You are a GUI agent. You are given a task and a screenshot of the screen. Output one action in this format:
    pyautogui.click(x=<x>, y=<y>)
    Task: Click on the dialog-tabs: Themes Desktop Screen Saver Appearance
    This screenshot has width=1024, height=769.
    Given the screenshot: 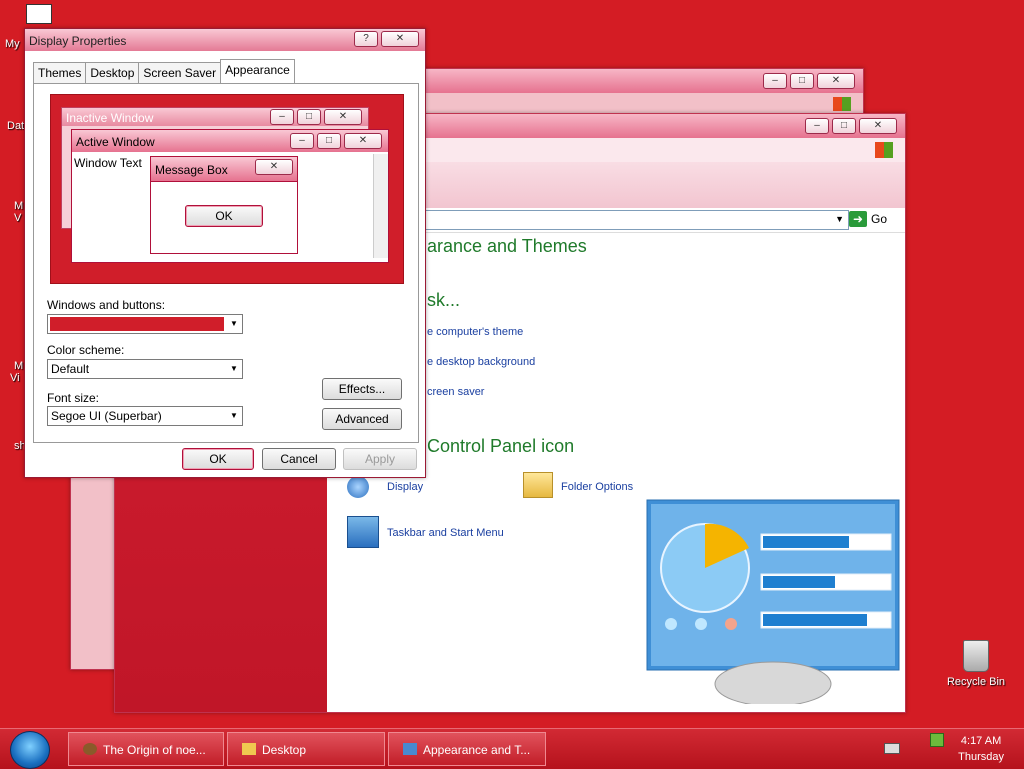 What is the action you would take?
    pyautogui.click(x=164, y=71)
    